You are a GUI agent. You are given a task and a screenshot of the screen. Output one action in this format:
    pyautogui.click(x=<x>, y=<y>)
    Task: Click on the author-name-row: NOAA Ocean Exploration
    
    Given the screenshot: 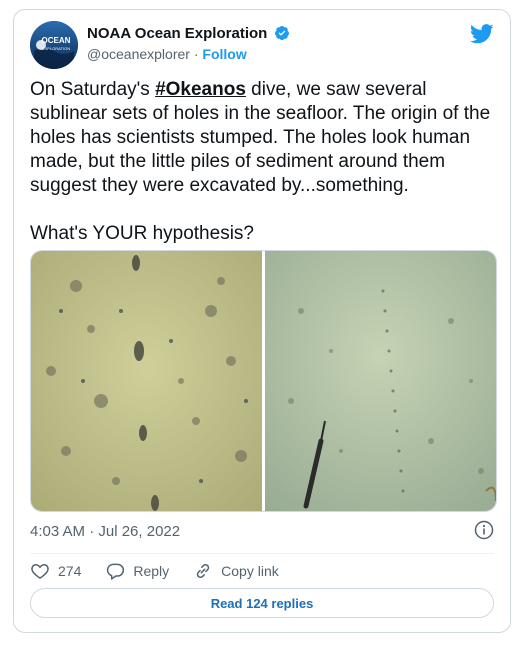 What is the action you would take?
    pyautogui.click(x=188, y=35)
    